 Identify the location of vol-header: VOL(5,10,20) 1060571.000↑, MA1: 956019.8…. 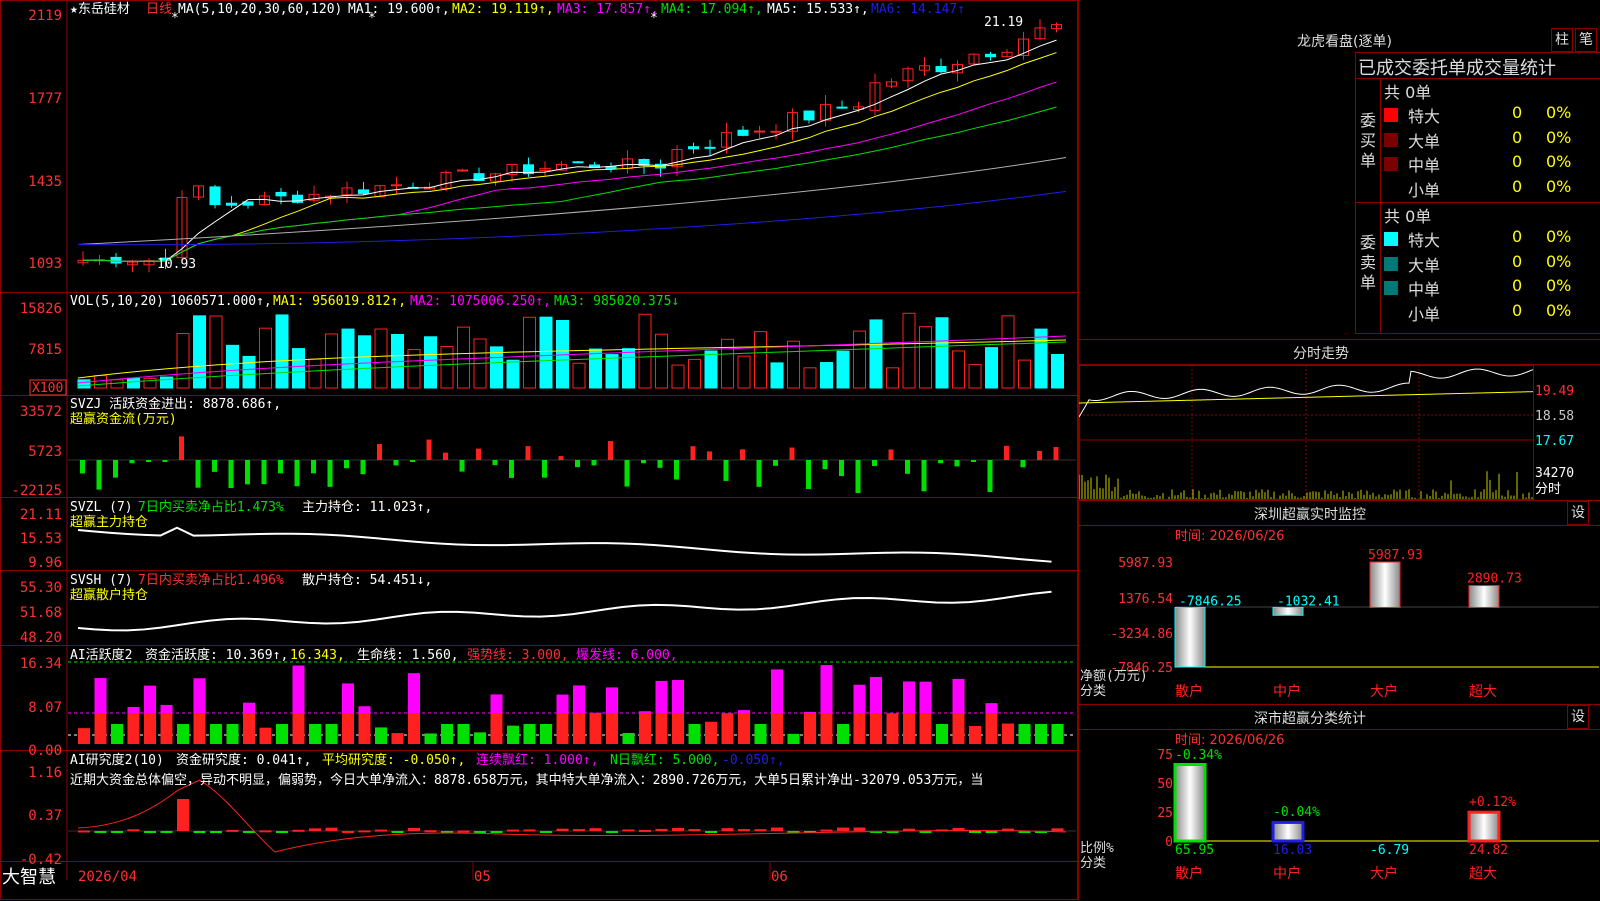
(374, 301).